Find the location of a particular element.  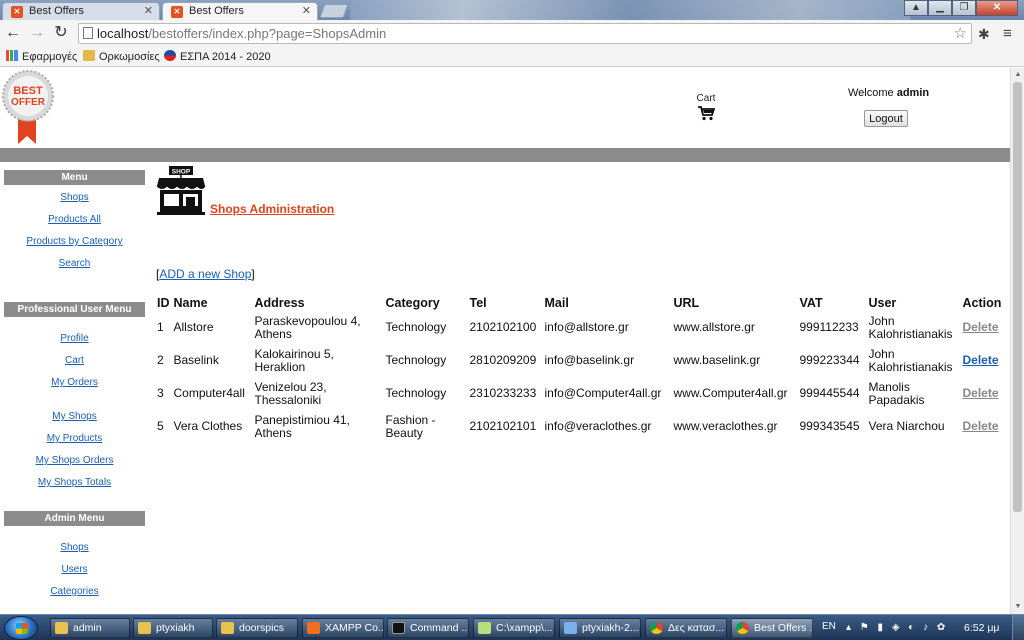

minimize-icon: ▁ is located at coordinates (940, 8).